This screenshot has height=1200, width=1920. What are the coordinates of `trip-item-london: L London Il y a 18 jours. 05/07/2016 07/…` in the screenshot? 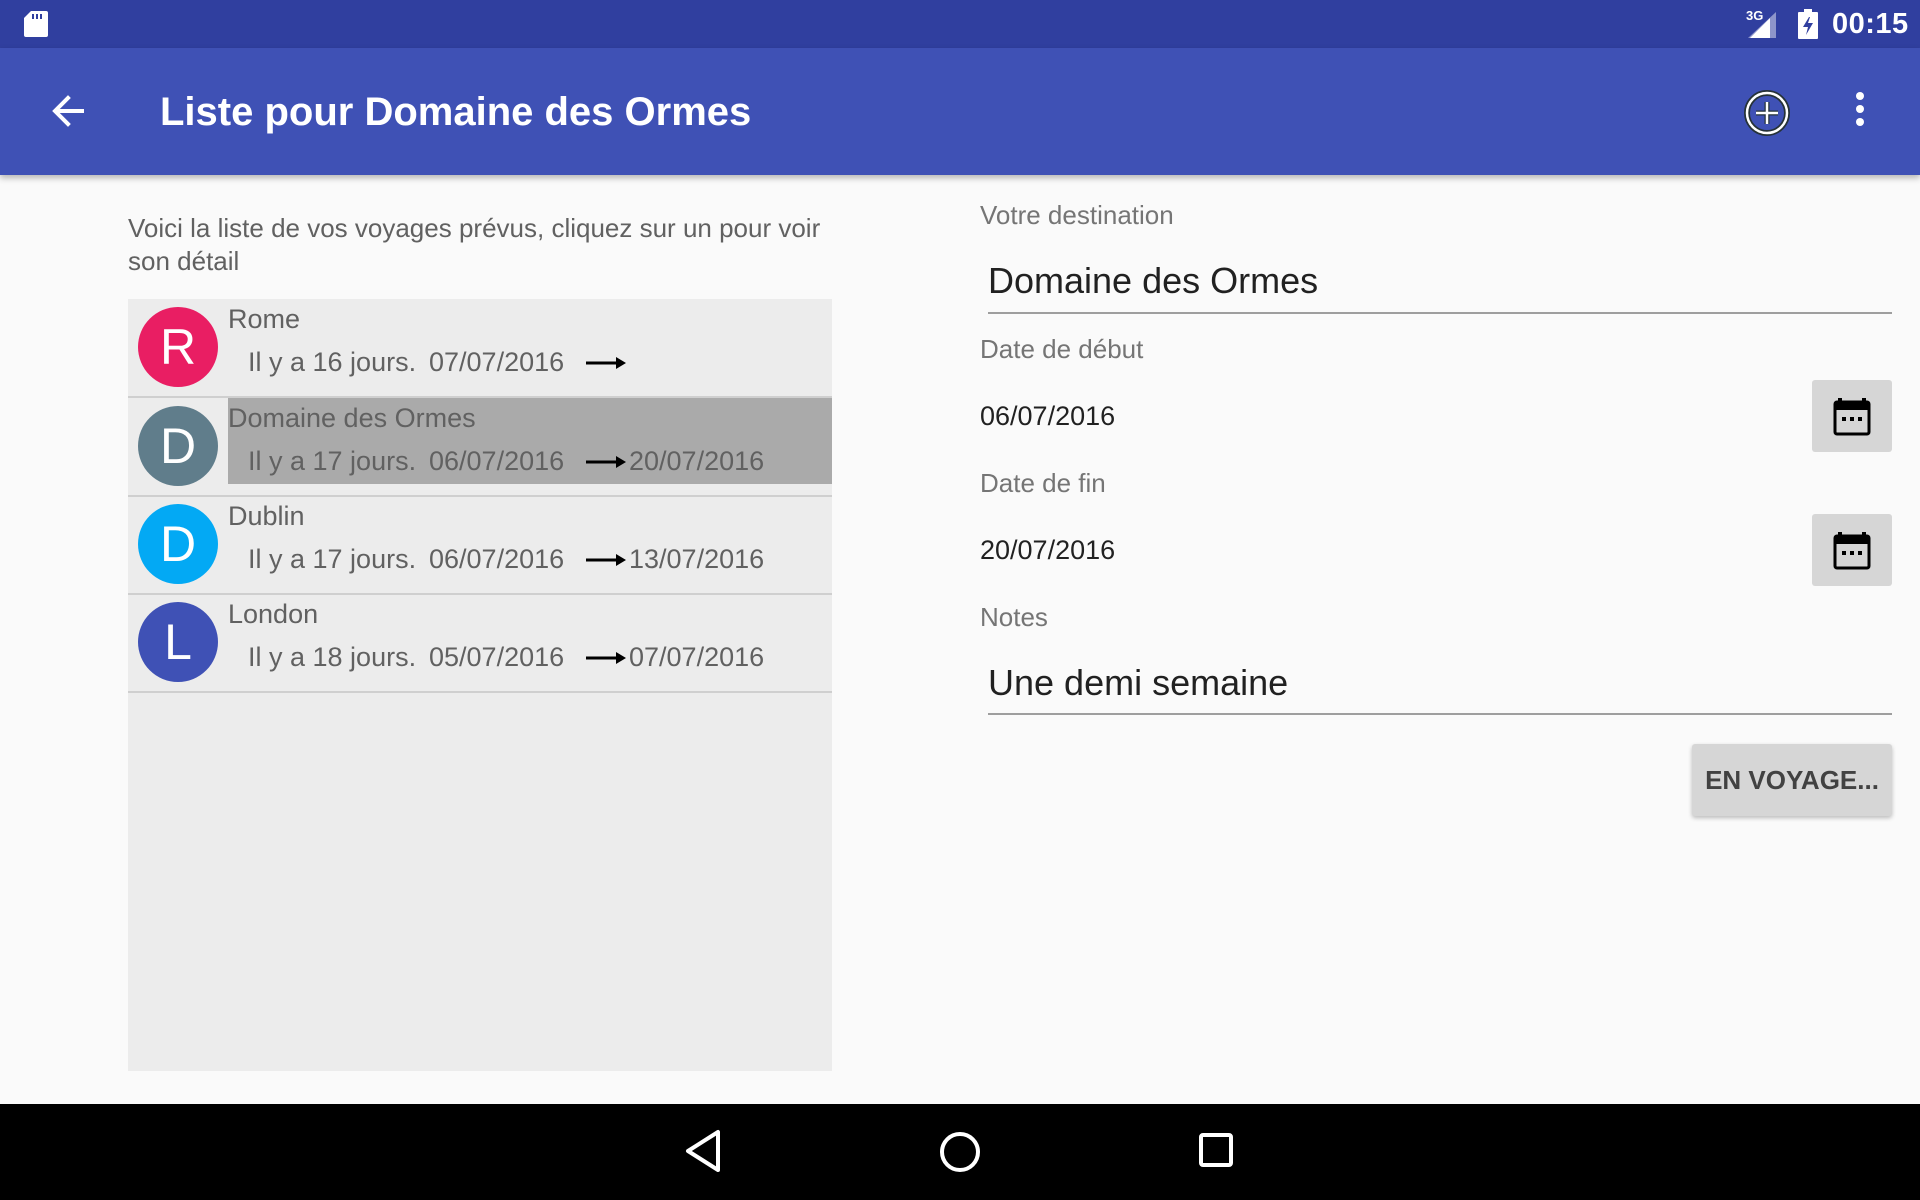 It's located at (480, 643).